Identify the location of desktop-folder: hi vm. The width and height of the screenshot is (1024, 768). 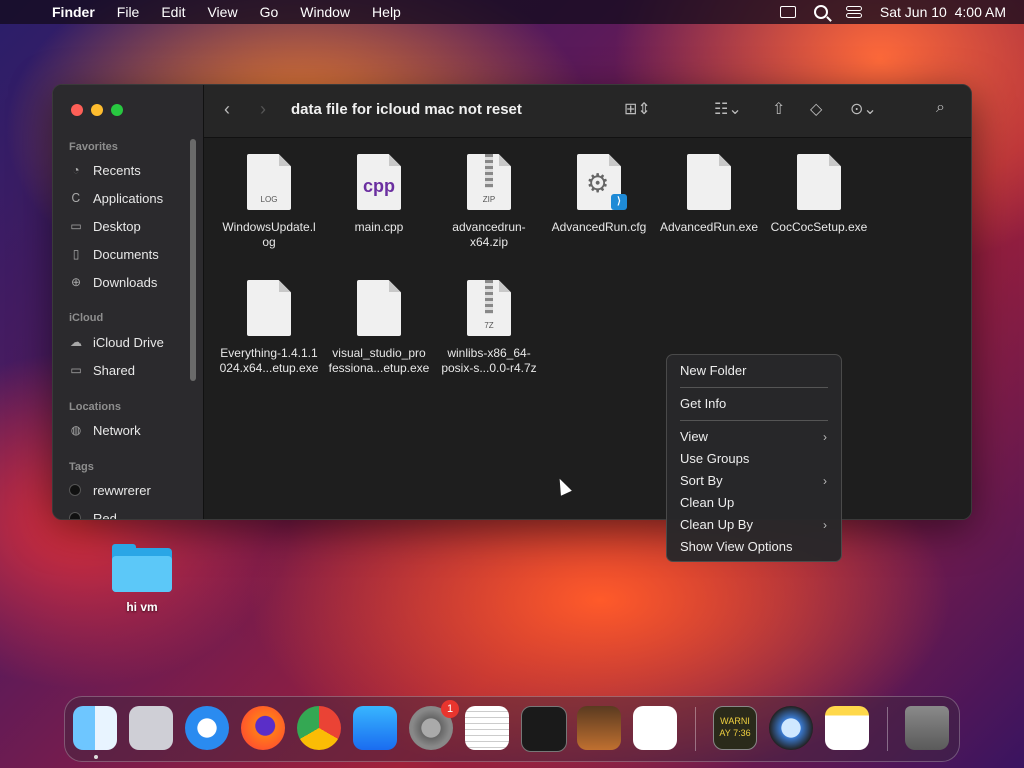
(142, 579).